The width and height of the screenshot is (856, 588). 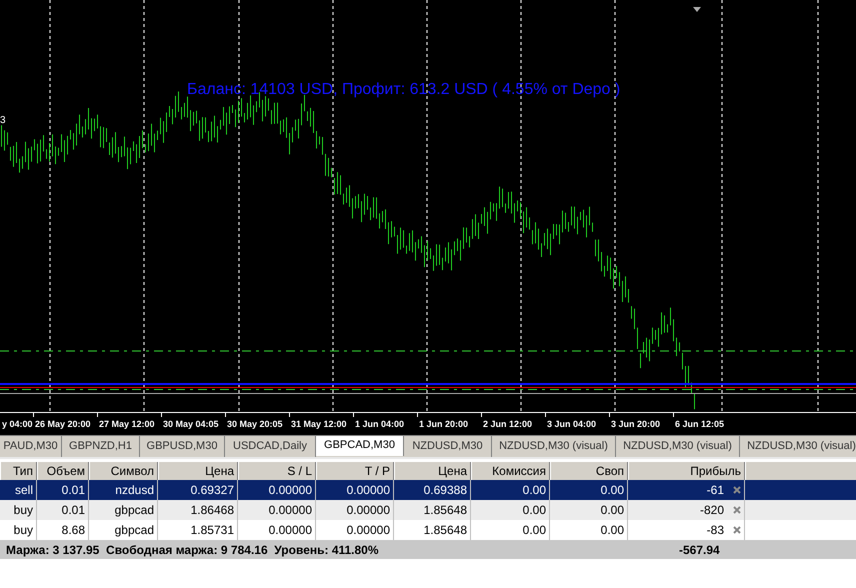 I want to click on time-label: 1 Jun 04:00, so click(x=379, y=424).